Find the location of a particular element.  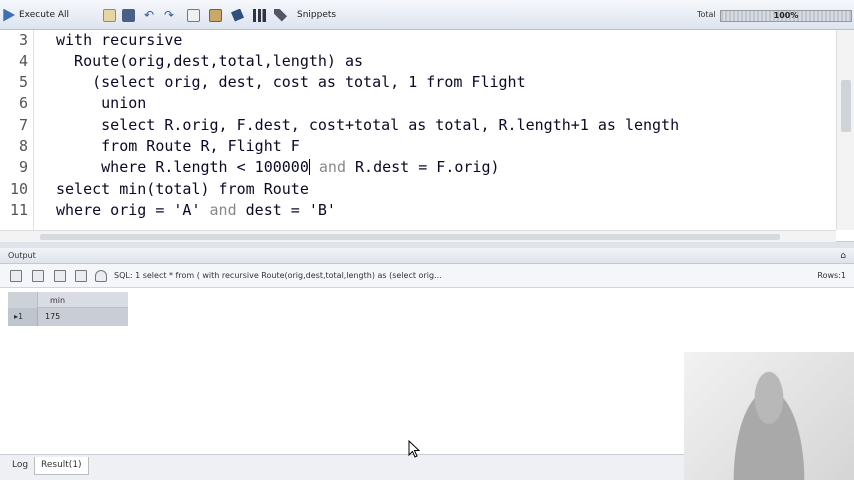

editor-vertical-scrollbar is located at coordinates (845, 130).